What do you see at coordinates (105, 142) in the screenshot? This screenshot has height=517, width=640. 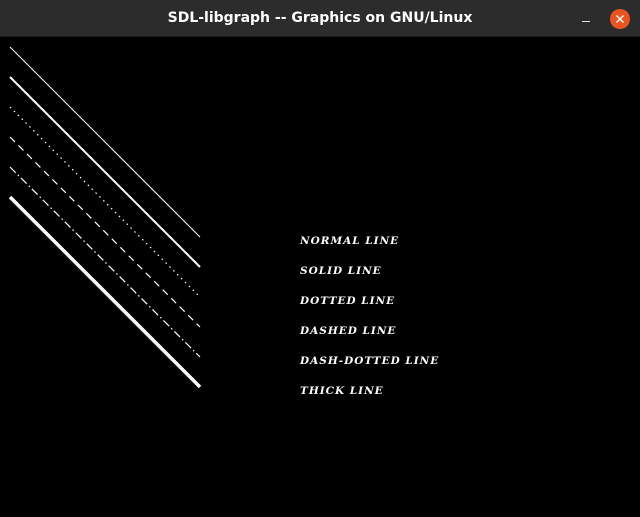 I see `normal-line` at bounding box center [105, 142].